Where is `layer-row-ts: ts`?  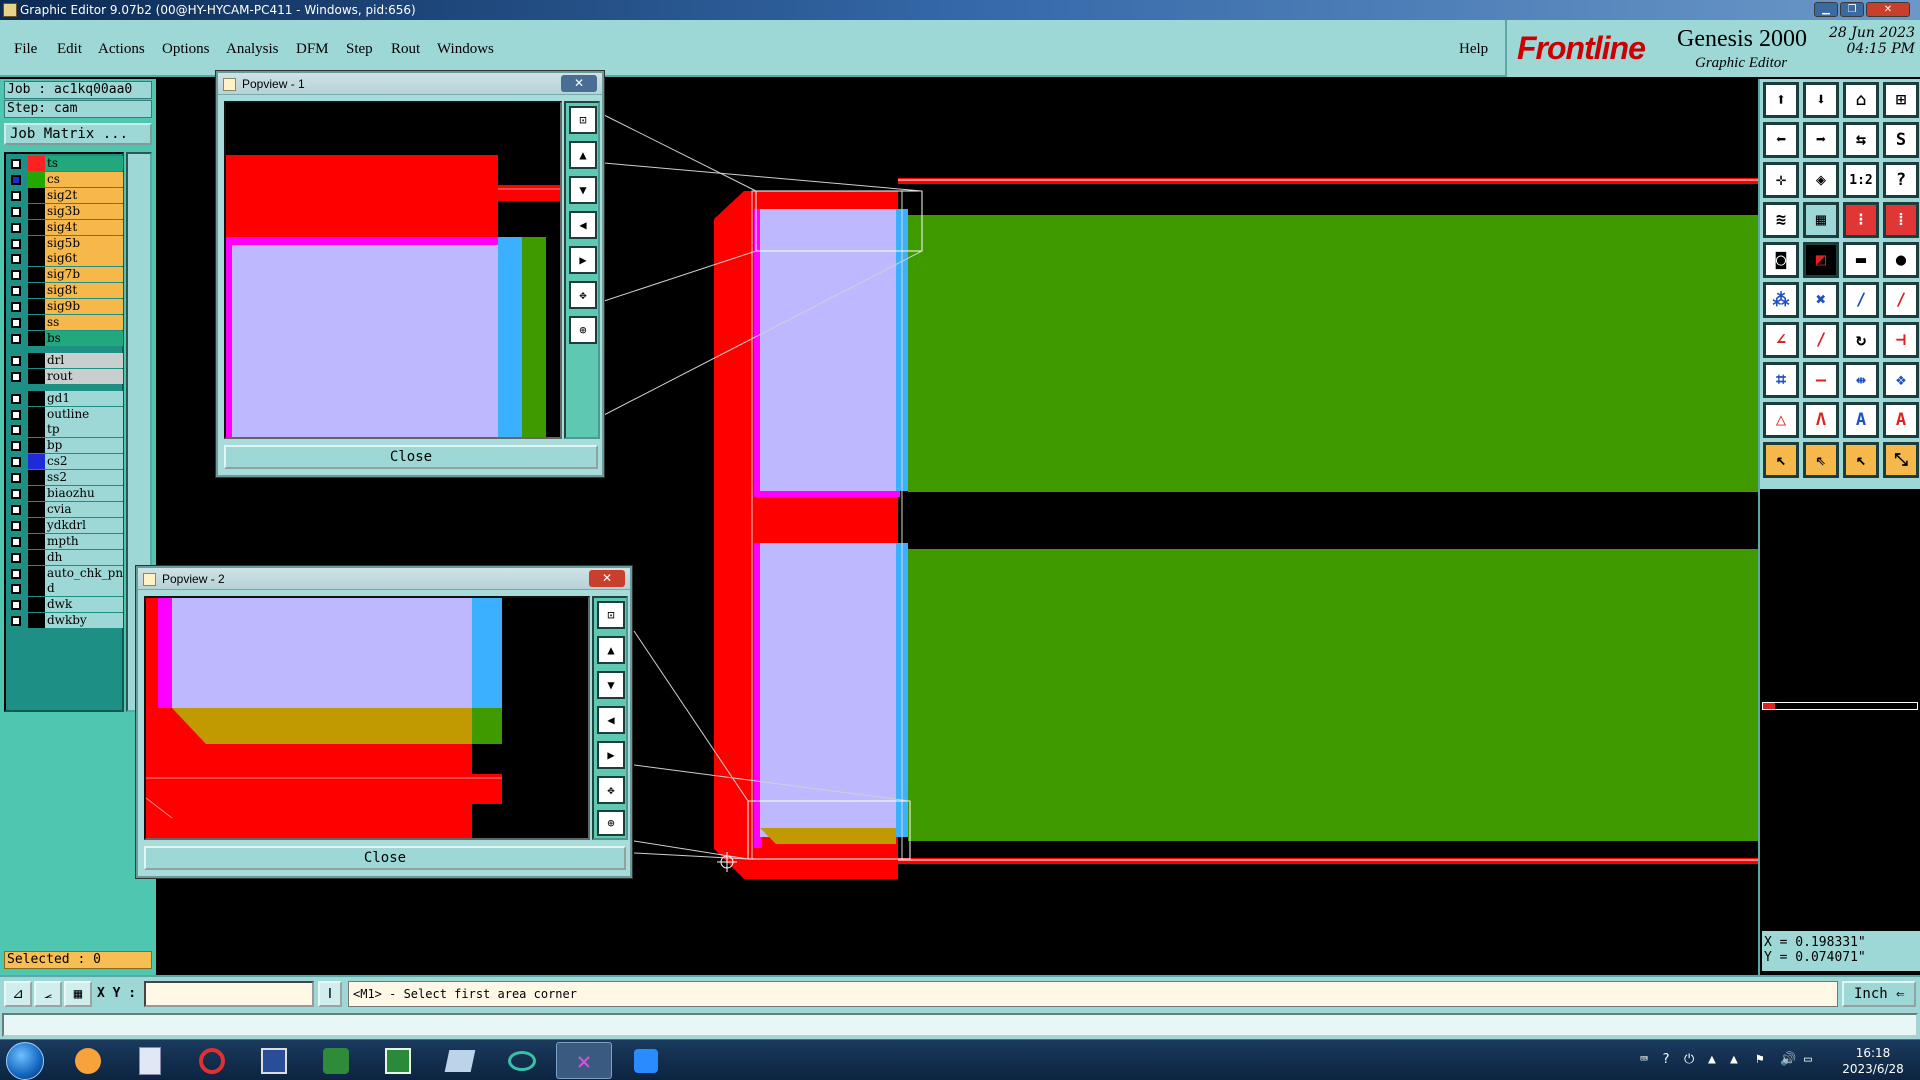
layer-row-ts: ts is located at coordinates (66, 163).